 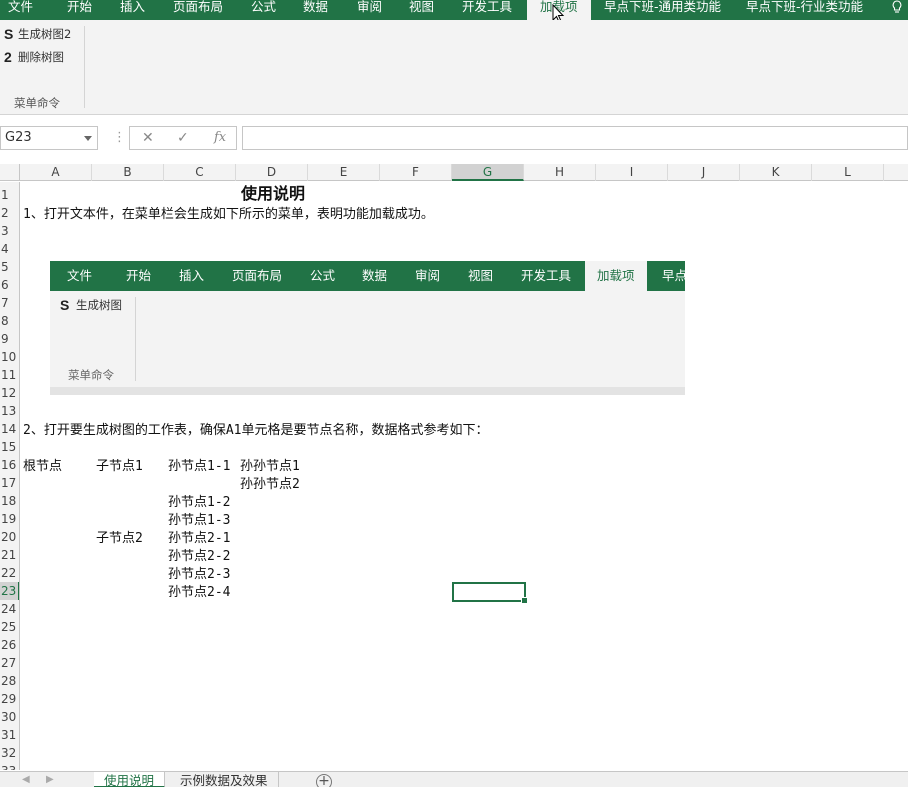 What do you see at coordinates (9, 249) in the screenshot?
I see `row-header-4: 4` at bounding box center [9, 249].